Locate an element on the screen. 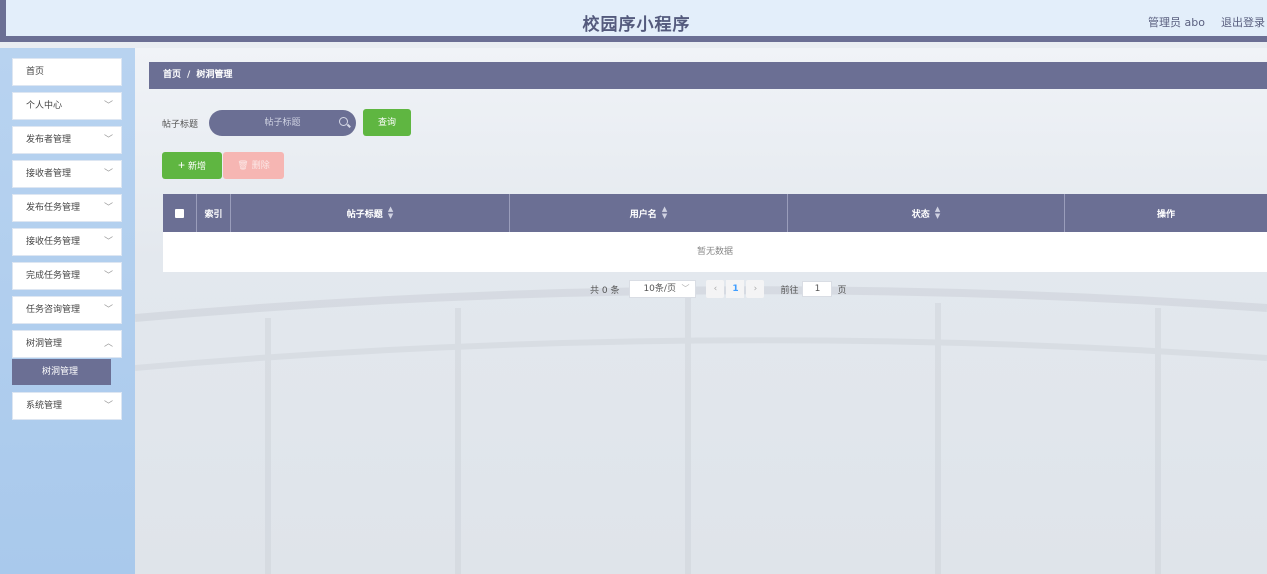  sidebar-item-label: 首页 is located at coordinates (35, 72).